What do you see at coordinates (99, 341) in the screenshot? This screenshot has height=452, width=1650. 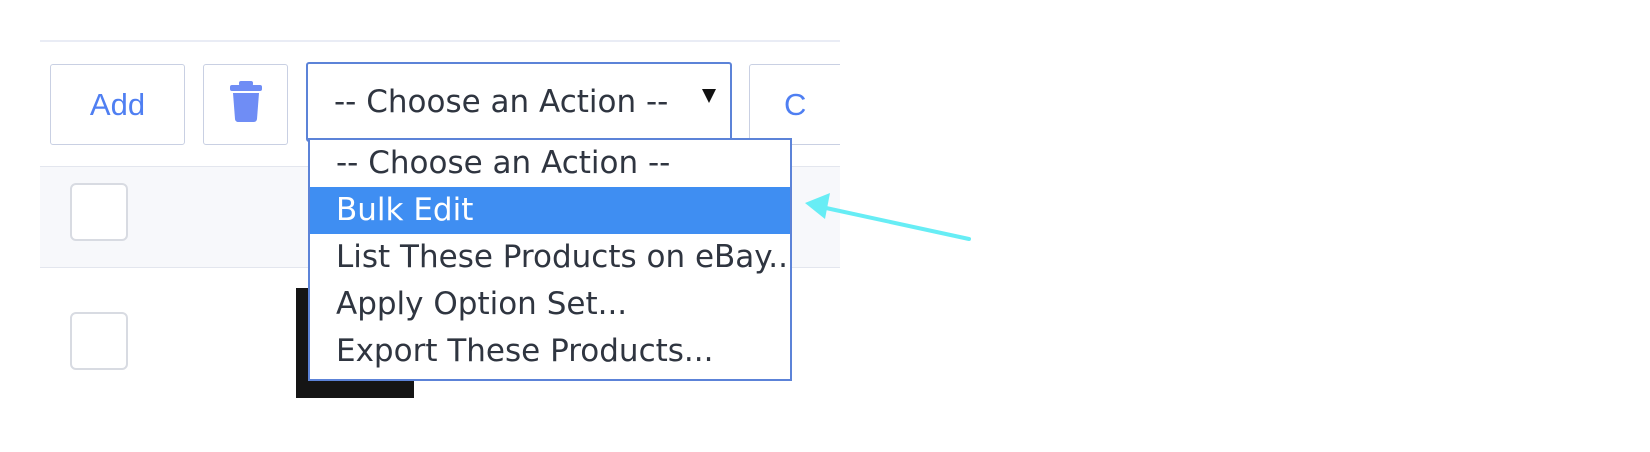 I see `product-row-checkbox` at bounding box center [99, 341].